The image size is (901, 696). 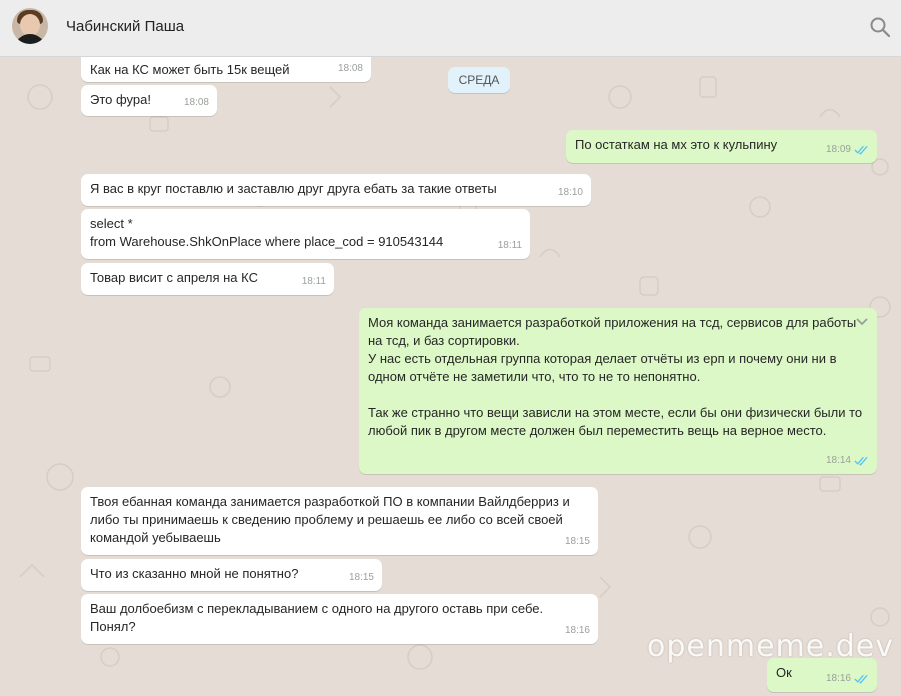 I want to click on avatar, so click(x=30, y=26).